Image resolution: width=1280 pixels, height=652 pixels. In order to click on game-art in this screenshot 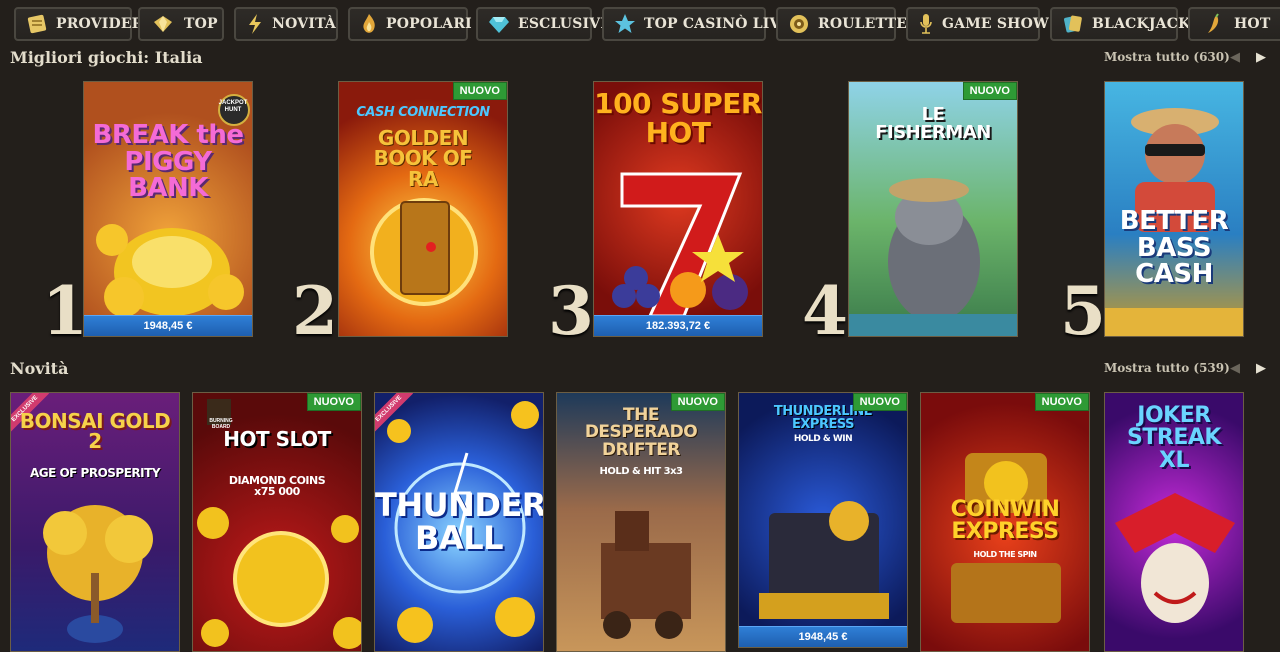, I will do `click(423, 209)`.